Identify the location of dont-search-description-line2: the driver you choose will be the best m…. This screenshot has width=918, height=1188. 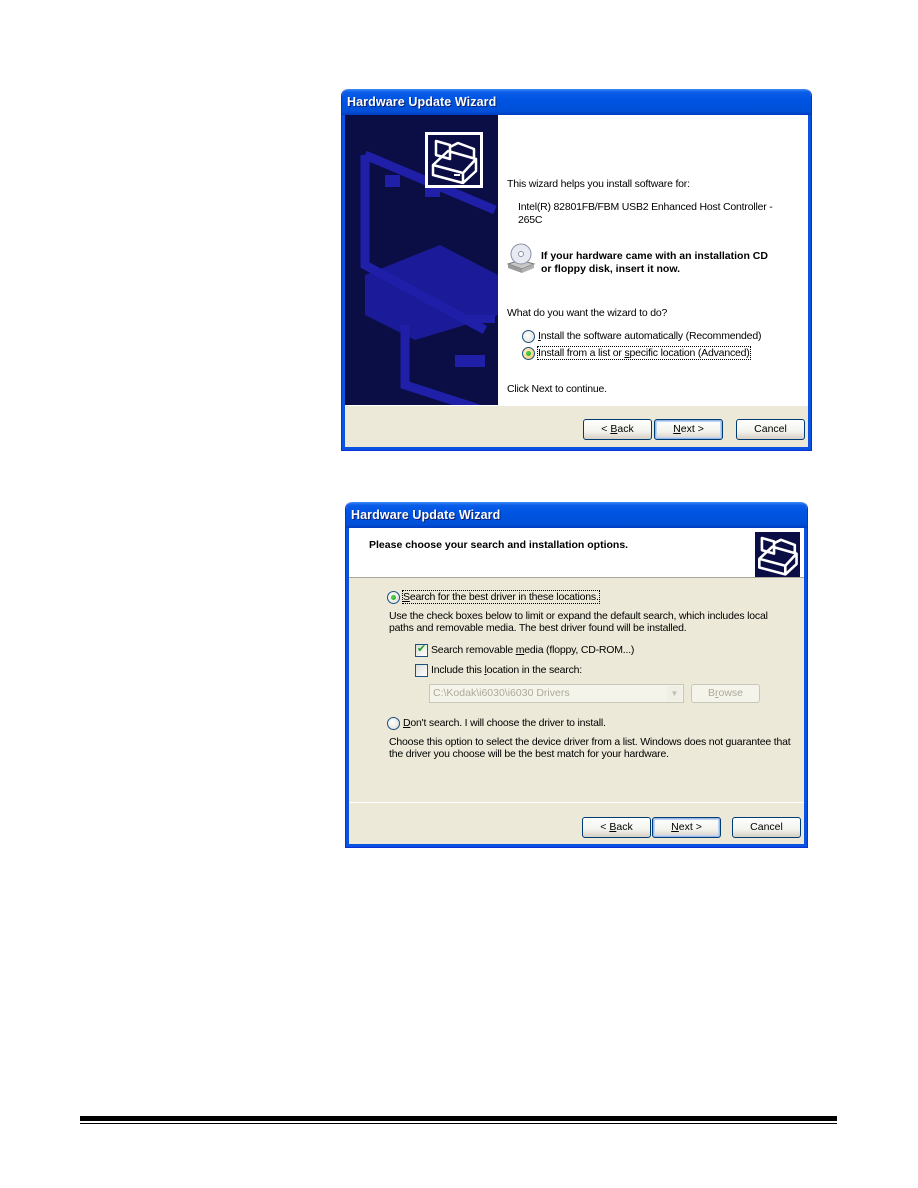
(529, 754).